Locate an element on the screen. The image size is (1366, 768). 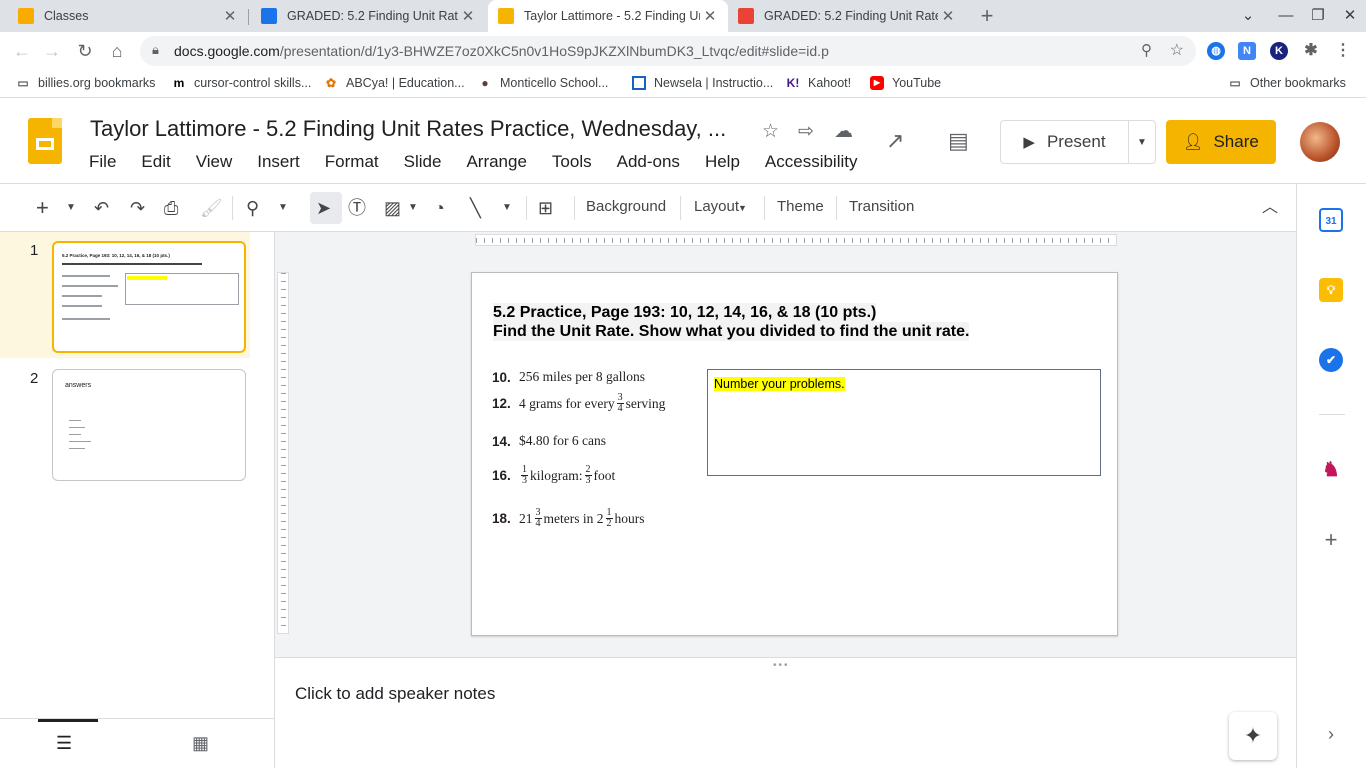
menu-file: File is located at coordinates (102, 162).